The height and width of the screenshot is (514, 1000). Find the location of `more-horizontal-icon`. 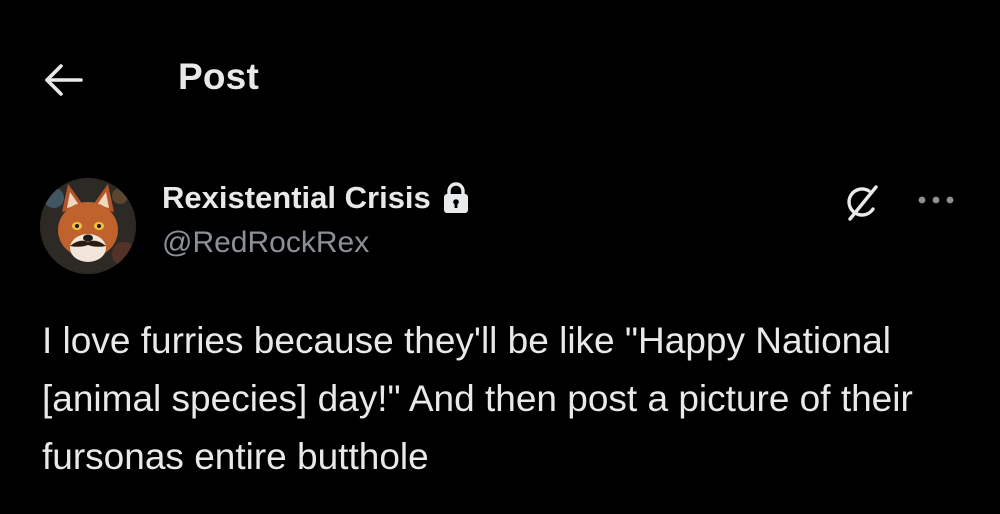

more-horizontal-icon is located at coordinates (936, 200).